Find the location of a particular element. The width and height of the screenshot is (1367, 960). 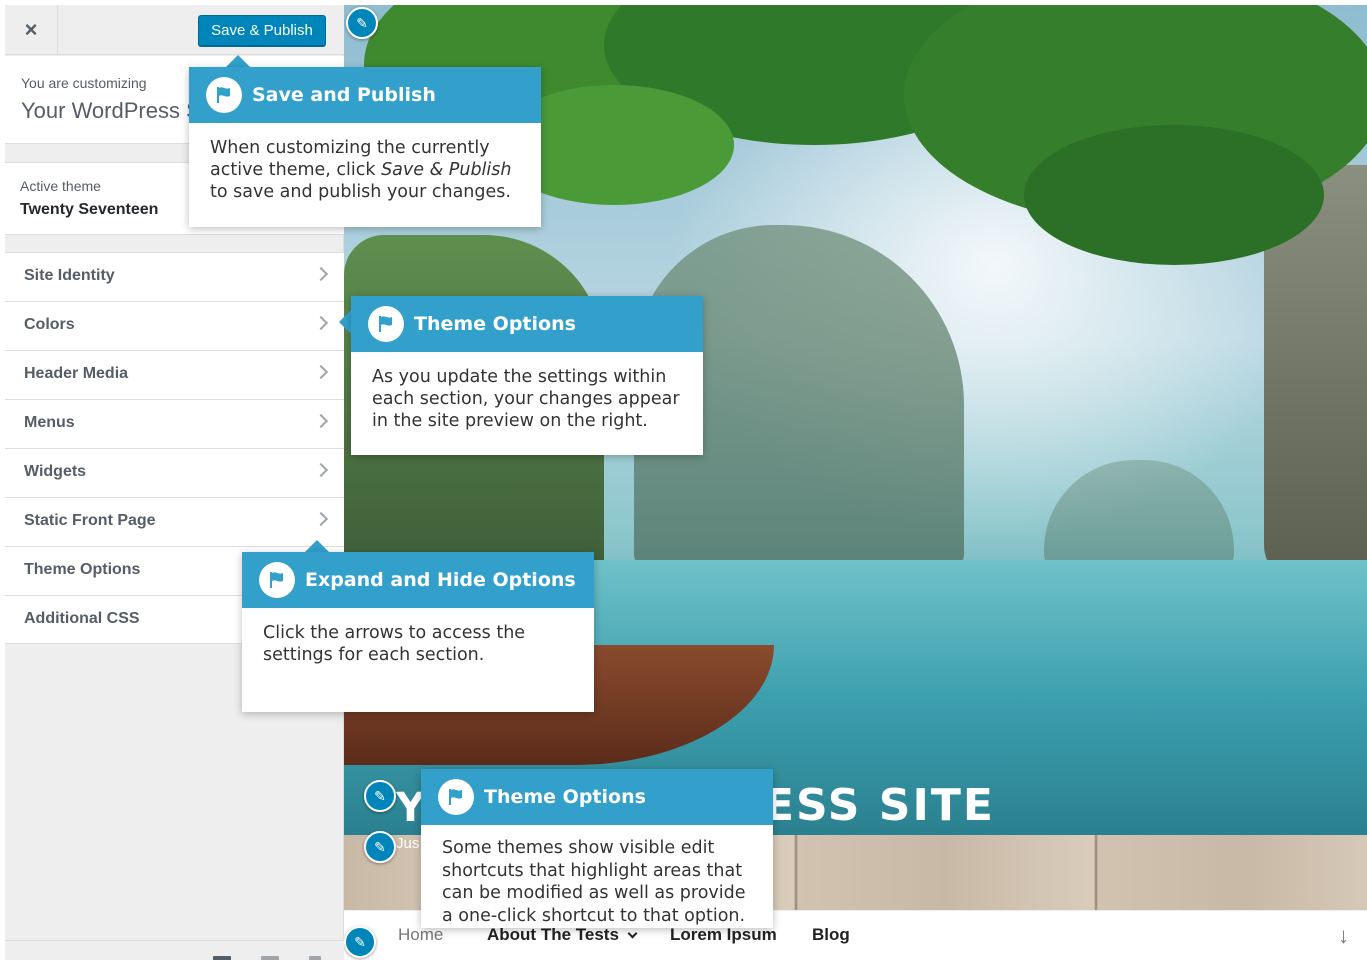

section-header-media: Header Media is located at coordinates (174, 374).